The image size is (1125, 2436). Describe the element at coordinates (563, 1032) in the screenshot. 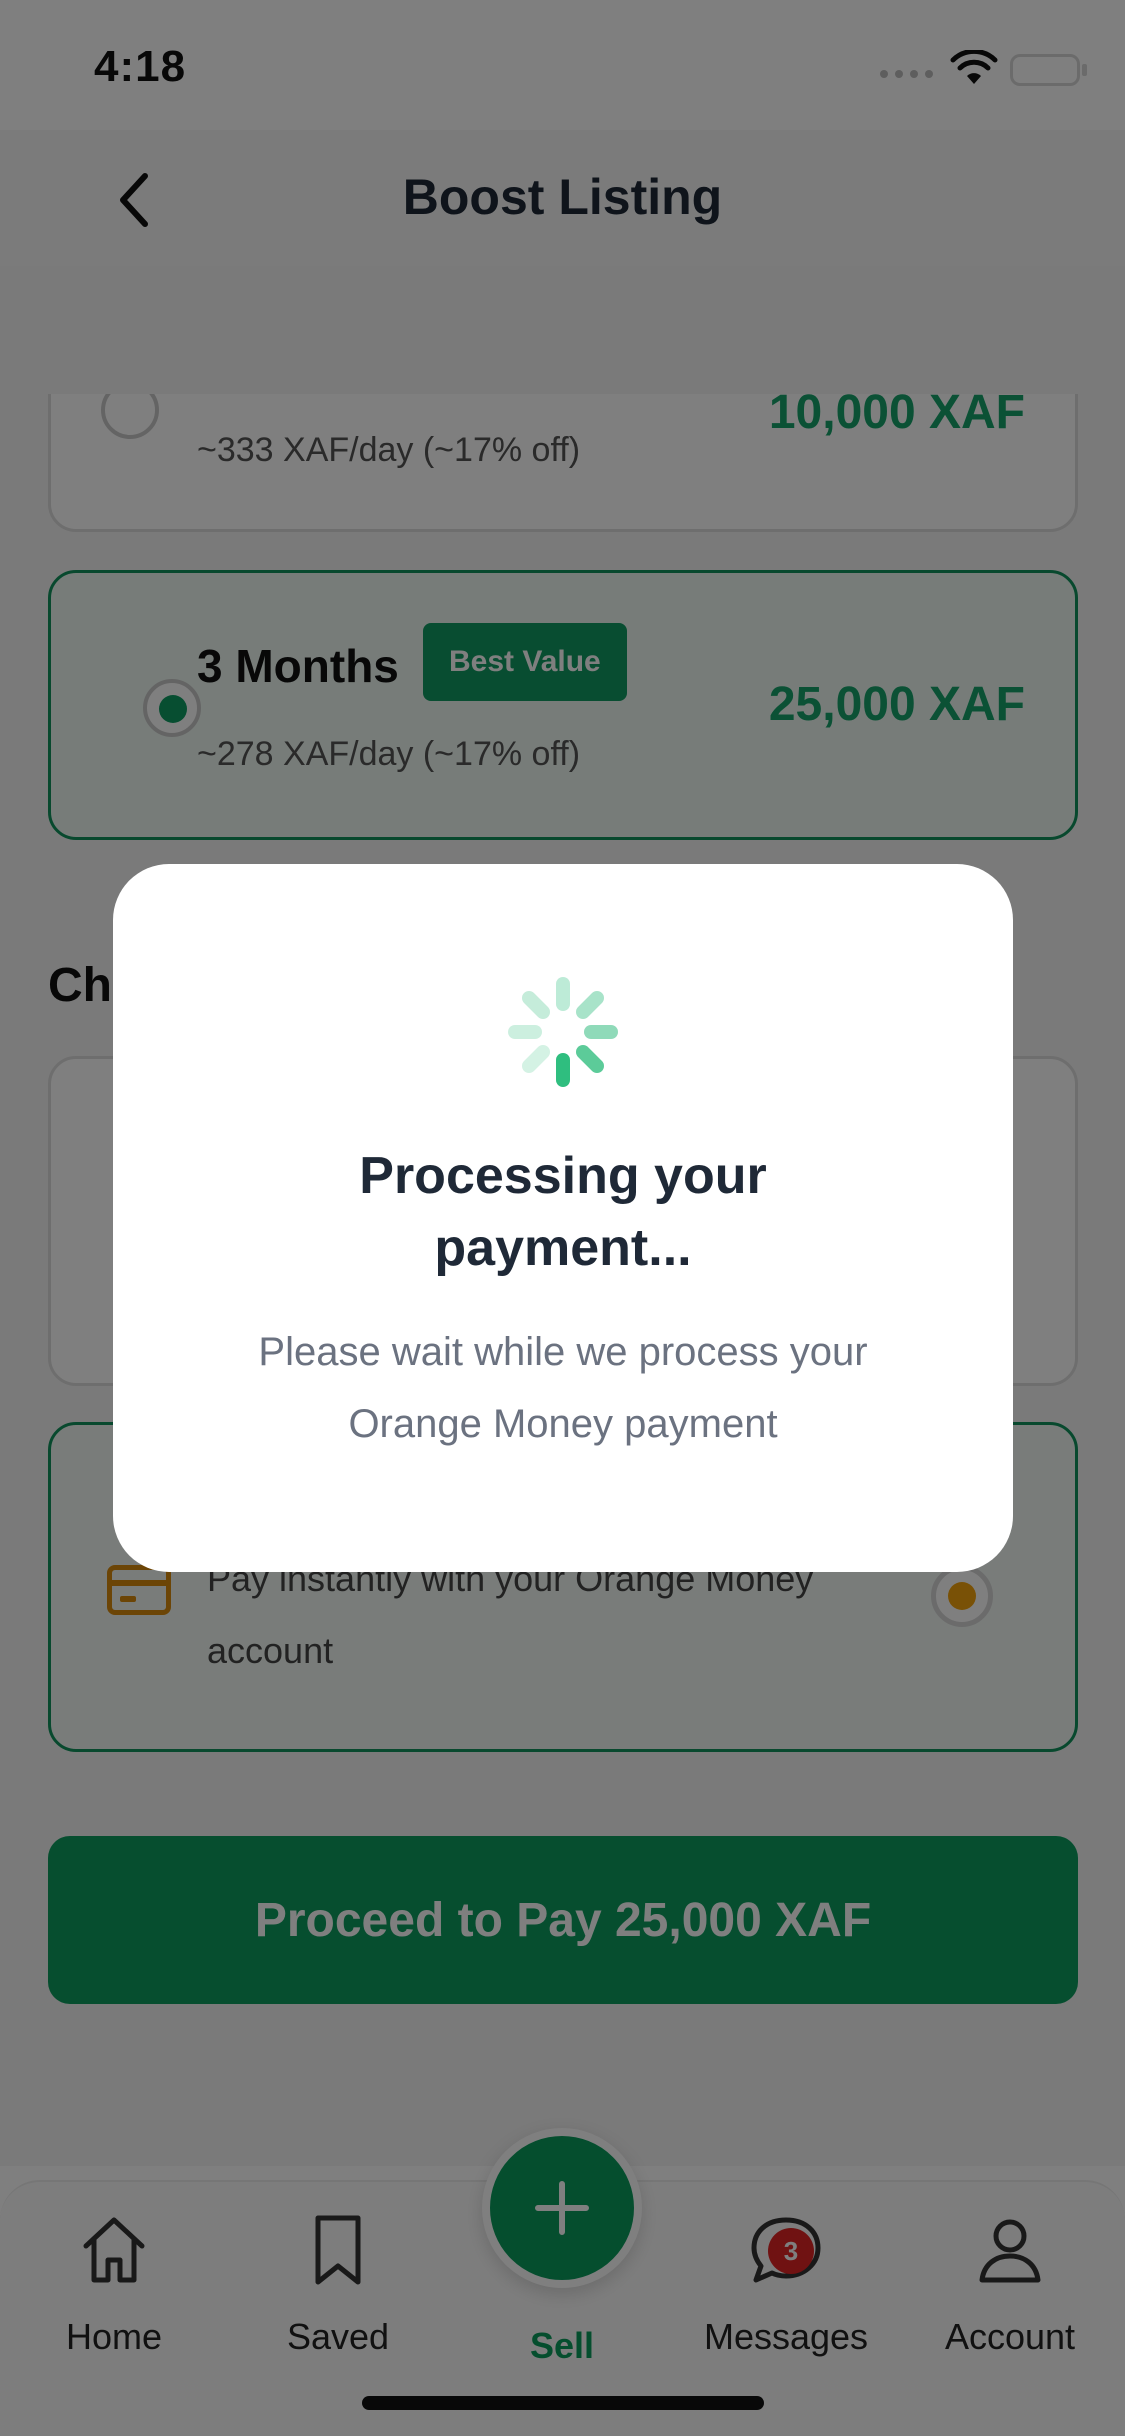

I see `loading-spinner-icon` at that location.